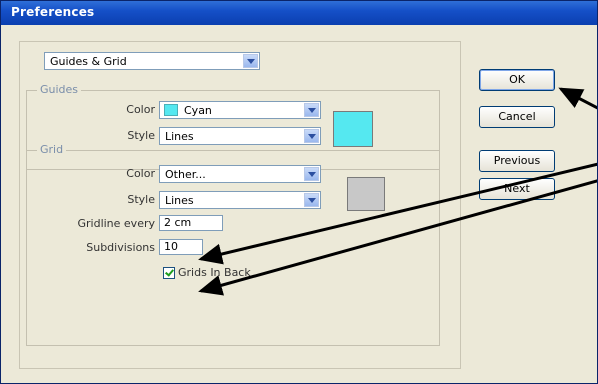  I want to click on grid-legend: Grid, so click(52, 149).